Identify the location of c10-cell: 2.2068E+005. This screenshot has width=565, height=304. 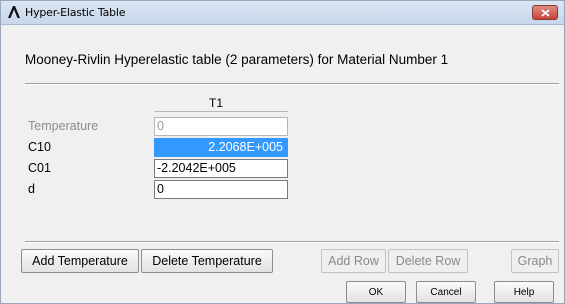
(221, 147).